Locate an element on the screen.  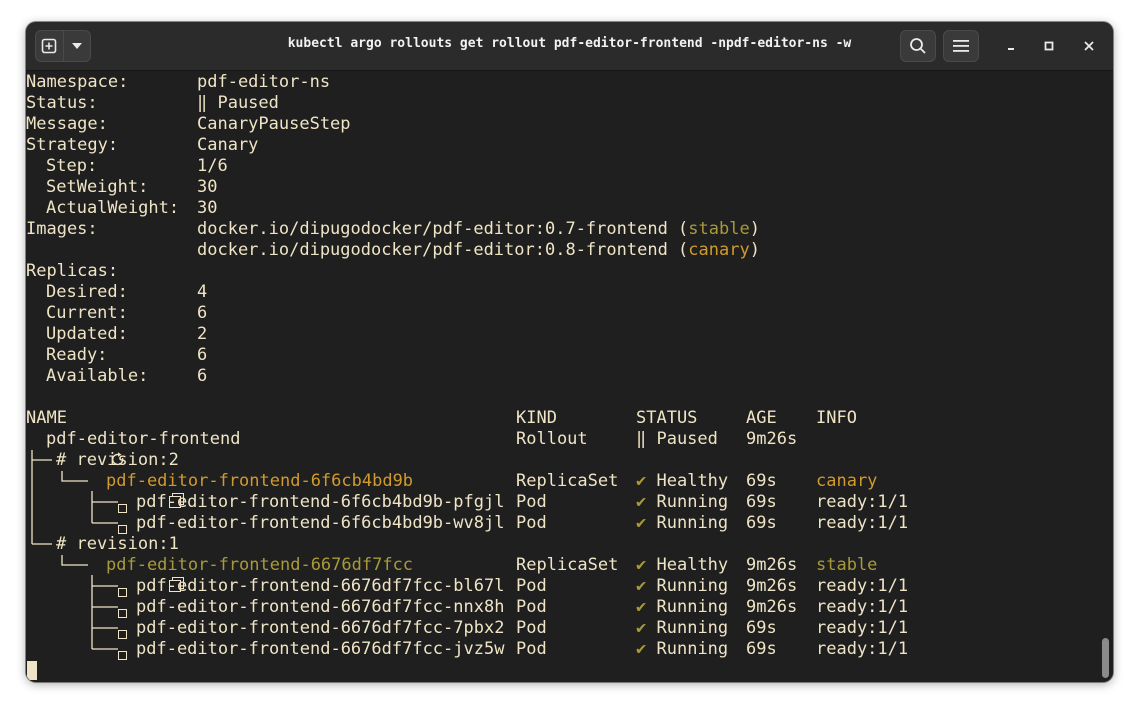
pod-name: pdf-editor-frontend-6676df7fcc-bl67l is located at coordinates (320, 586).